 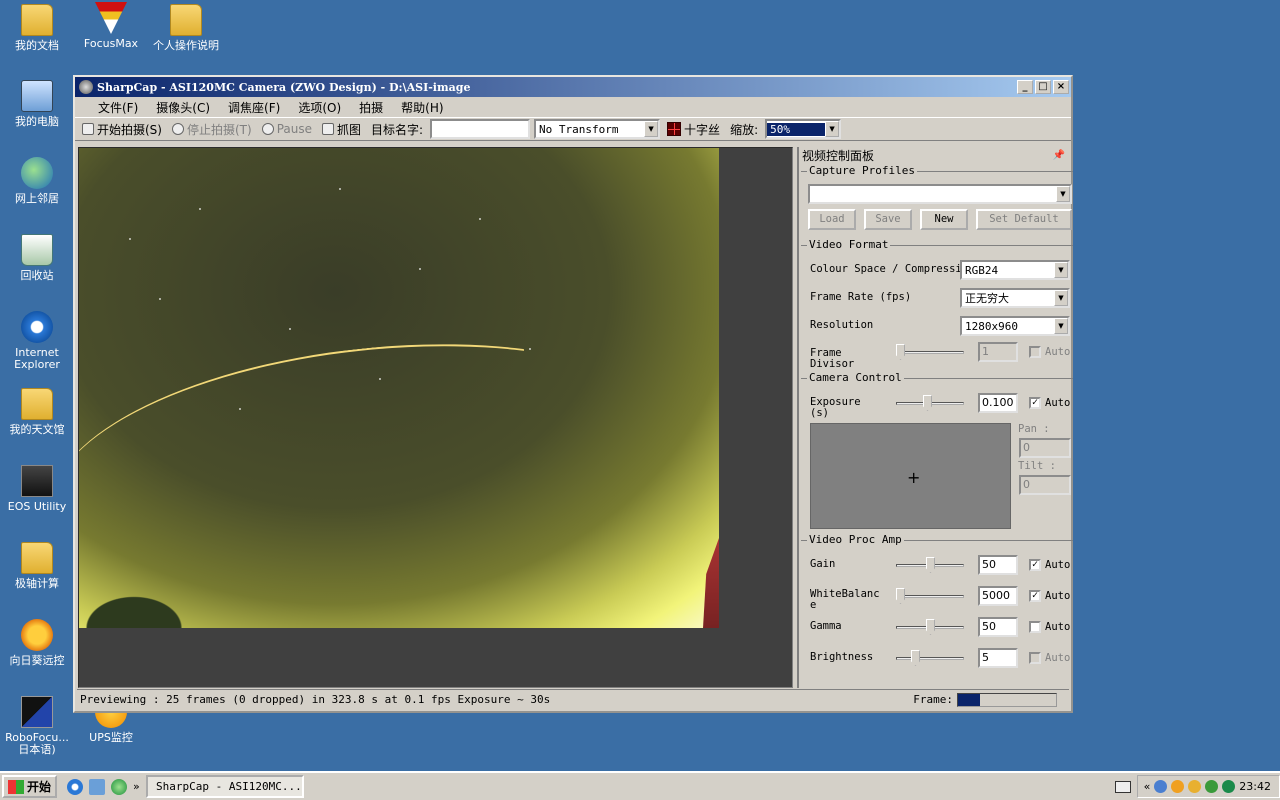 I want to click on capture-profile-select: ▼, so click(x=940, y=194).